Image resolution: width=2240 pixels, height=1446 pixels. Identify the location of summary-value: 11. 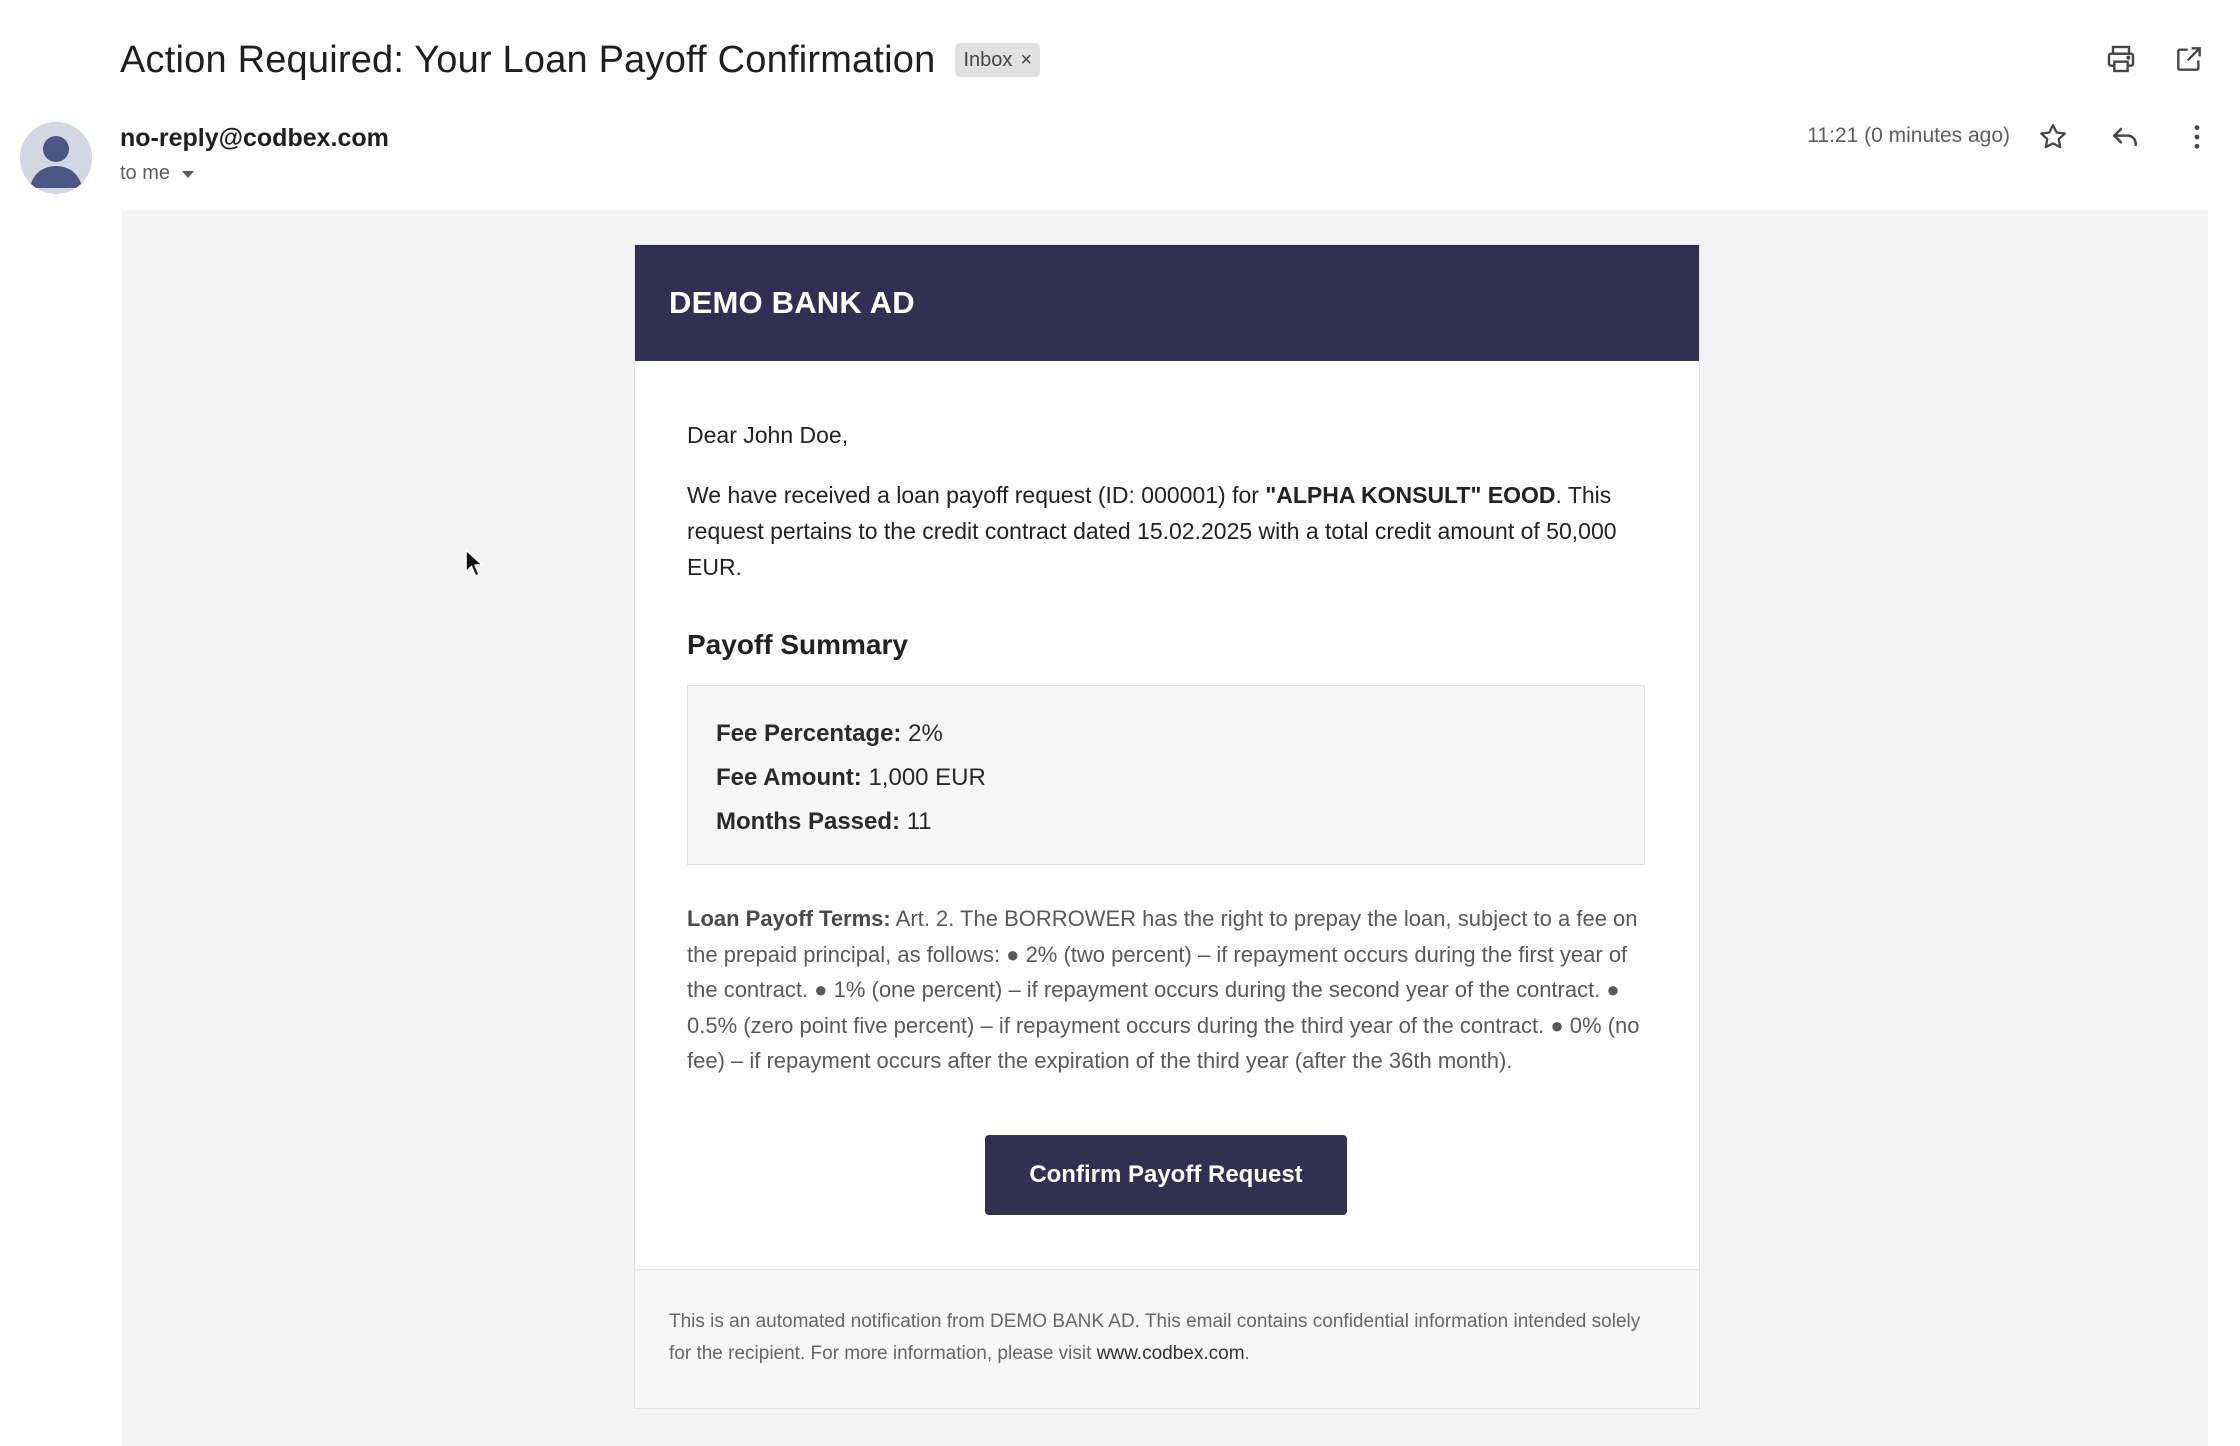
(916, 821).